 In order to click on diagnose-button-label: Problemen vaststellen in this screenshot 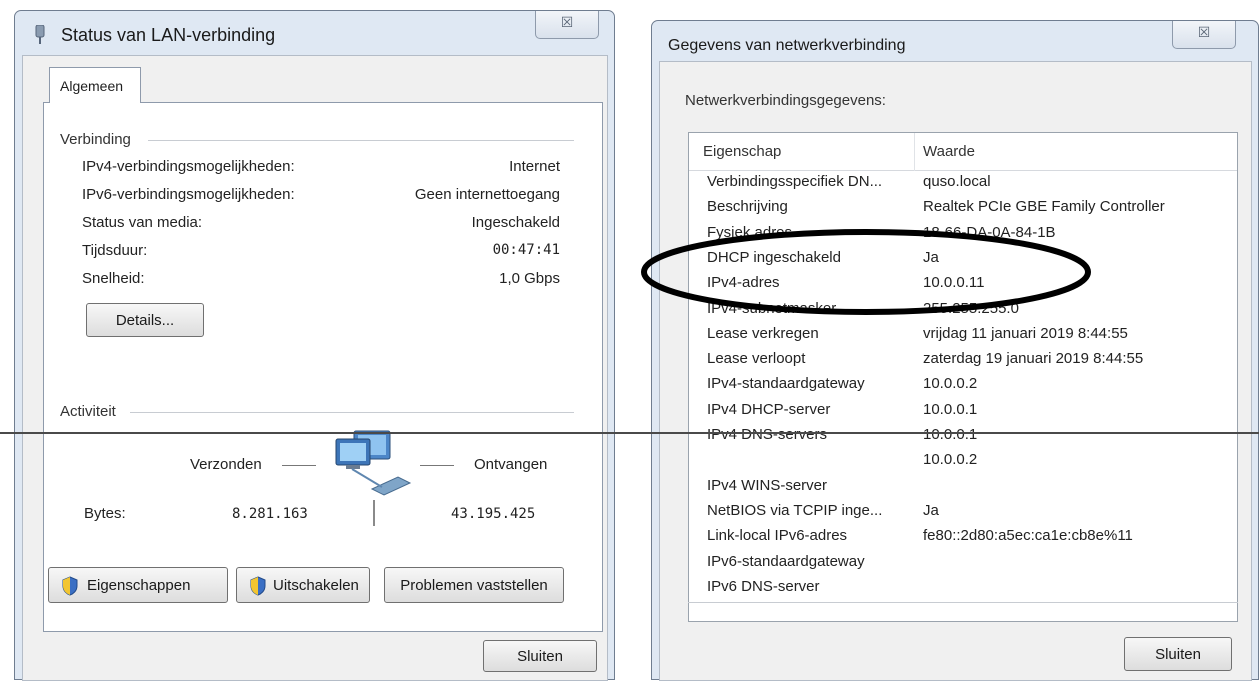, I will do `click(474, 585)`.